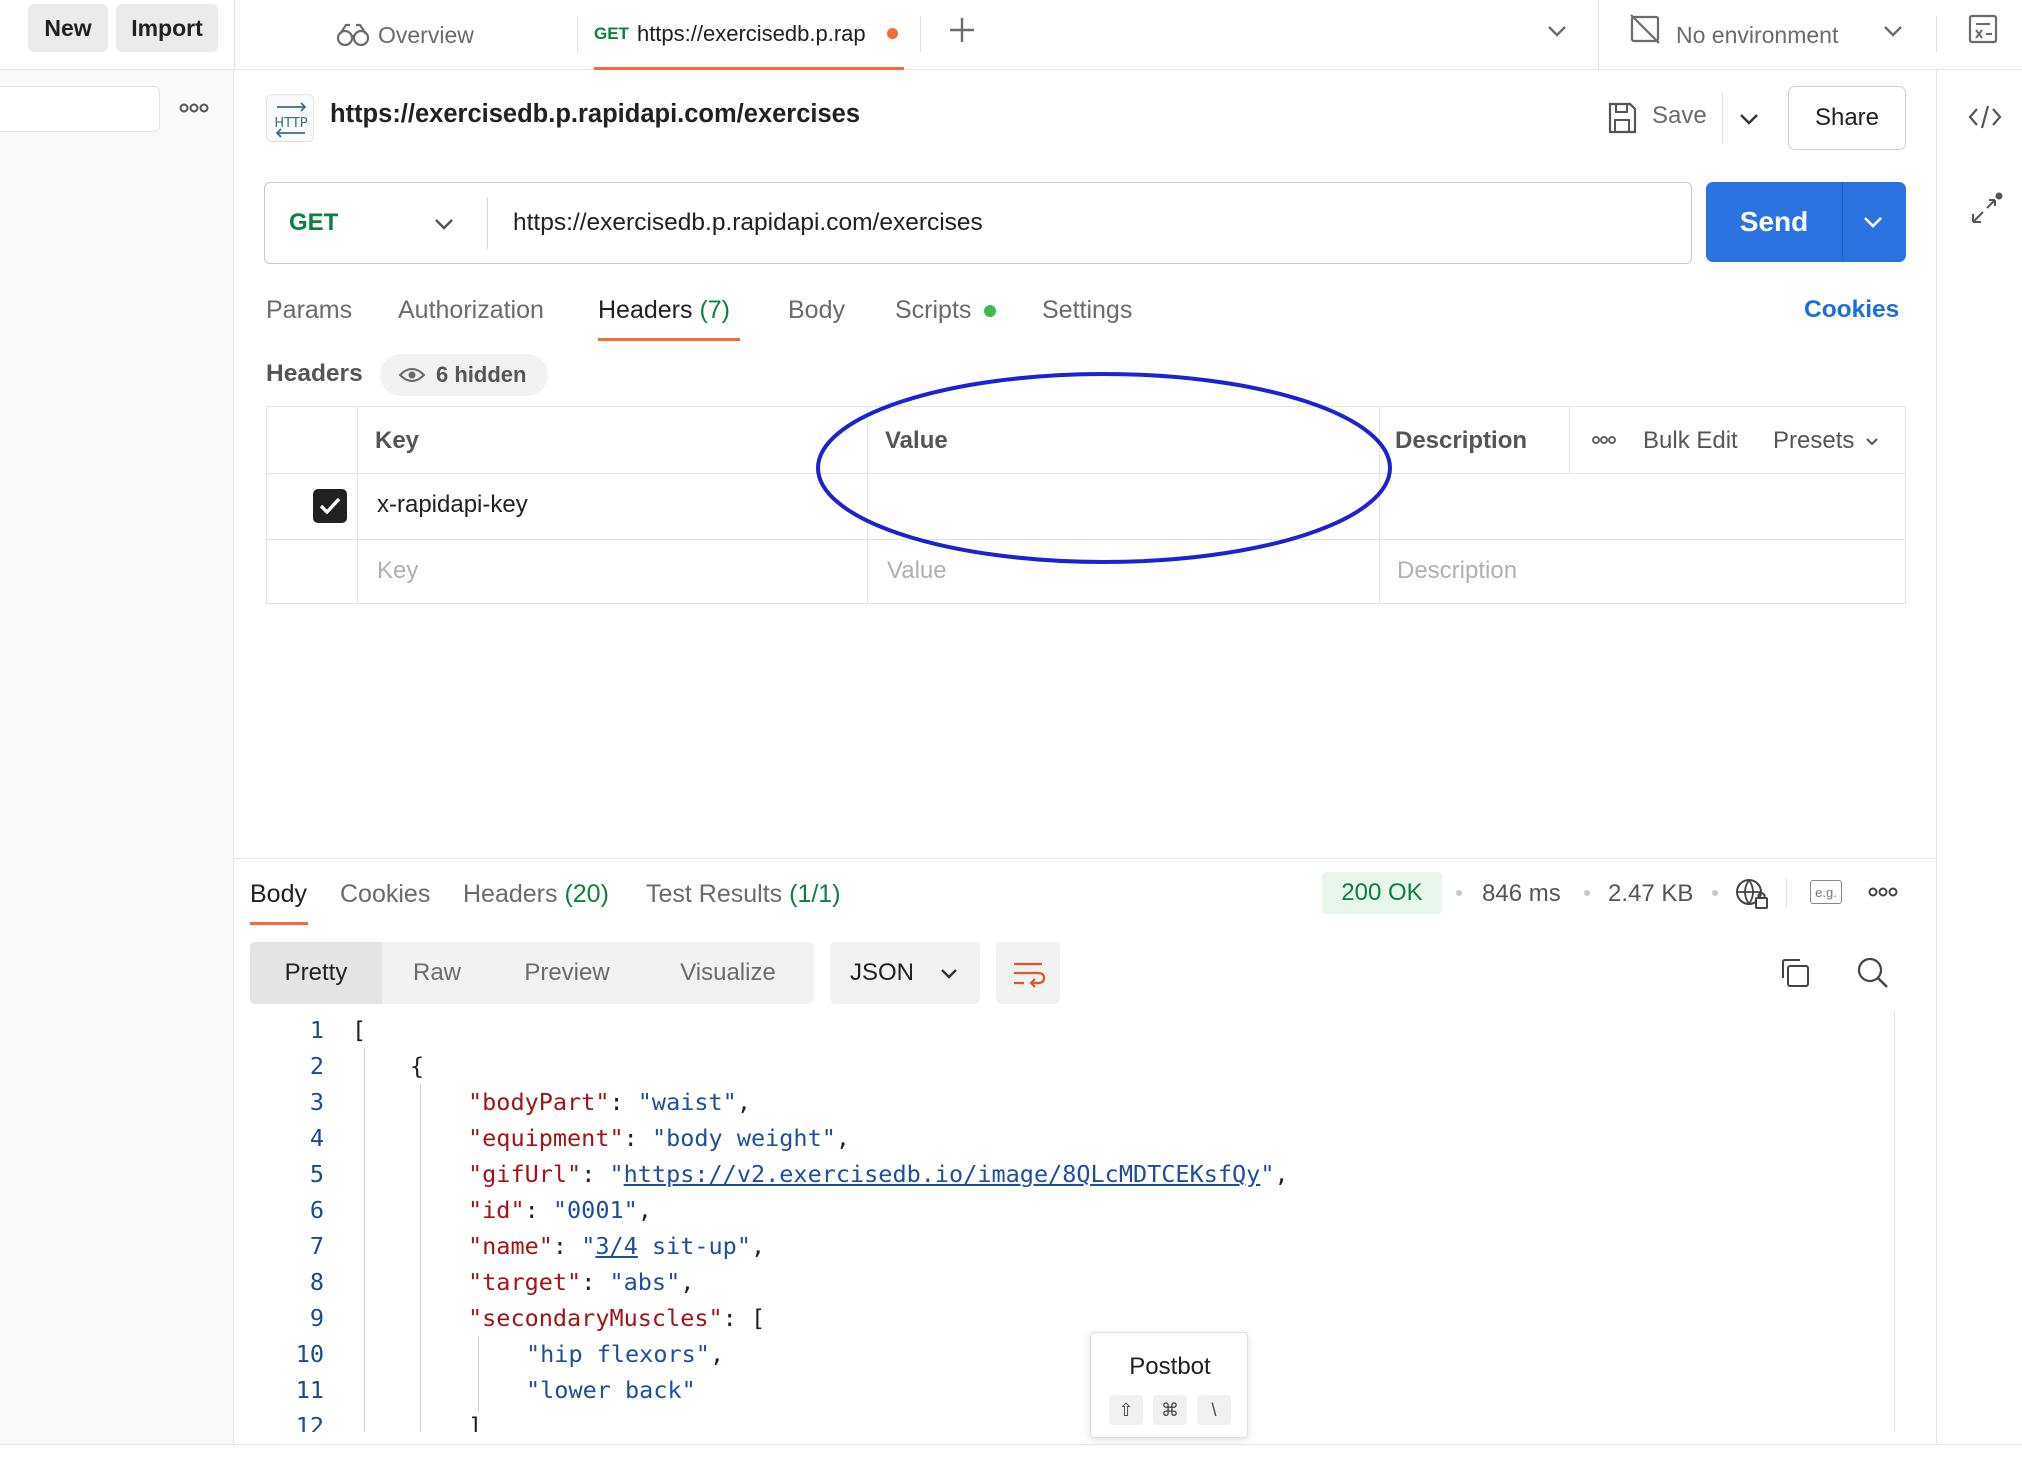 This screenshot has width=2022, height=1462. I want to click on save-as-example-icon: e.g., so click(1826, 892).